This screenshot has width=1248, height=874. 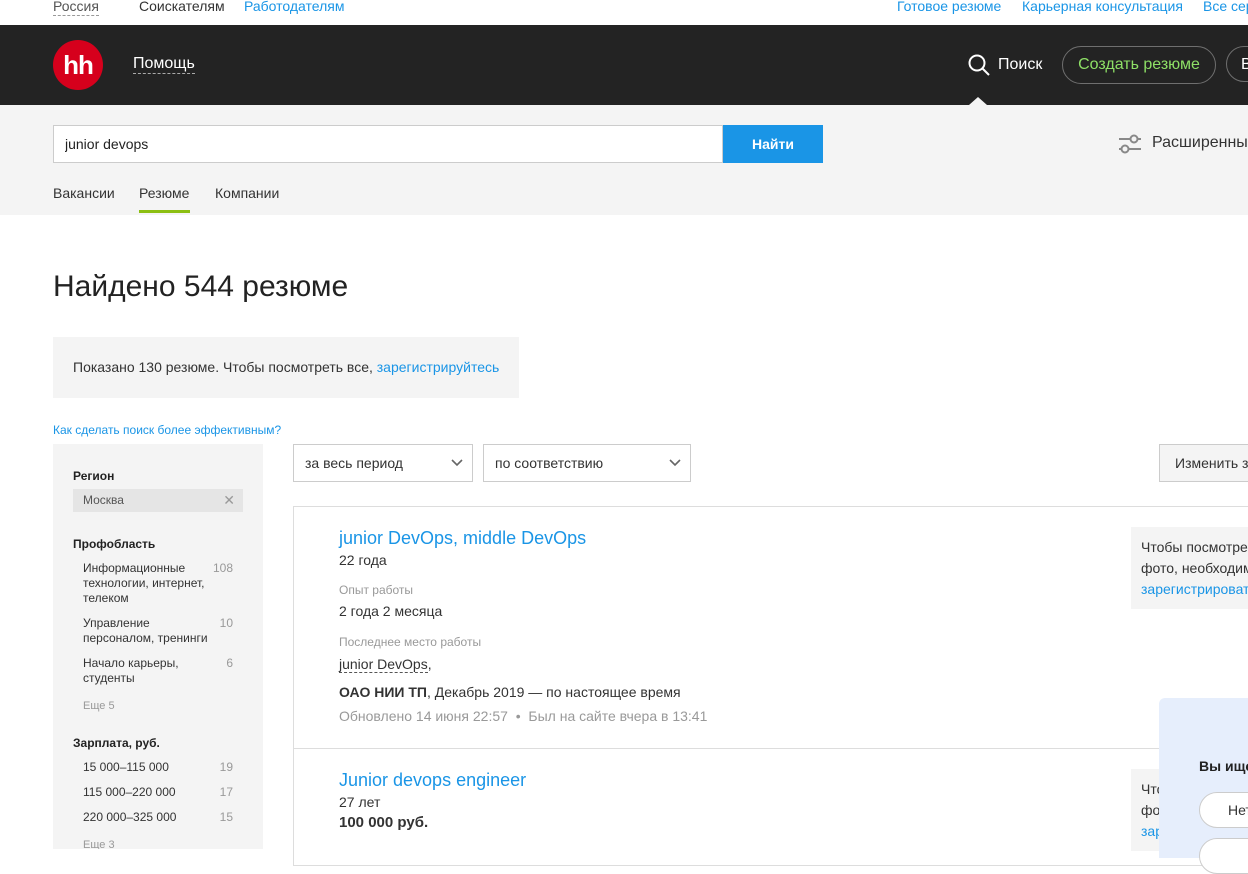 What do you see at coordinates (78, 65) in the screenshot?
I see `hh-logo: hh` at bounding box center [78, 65].